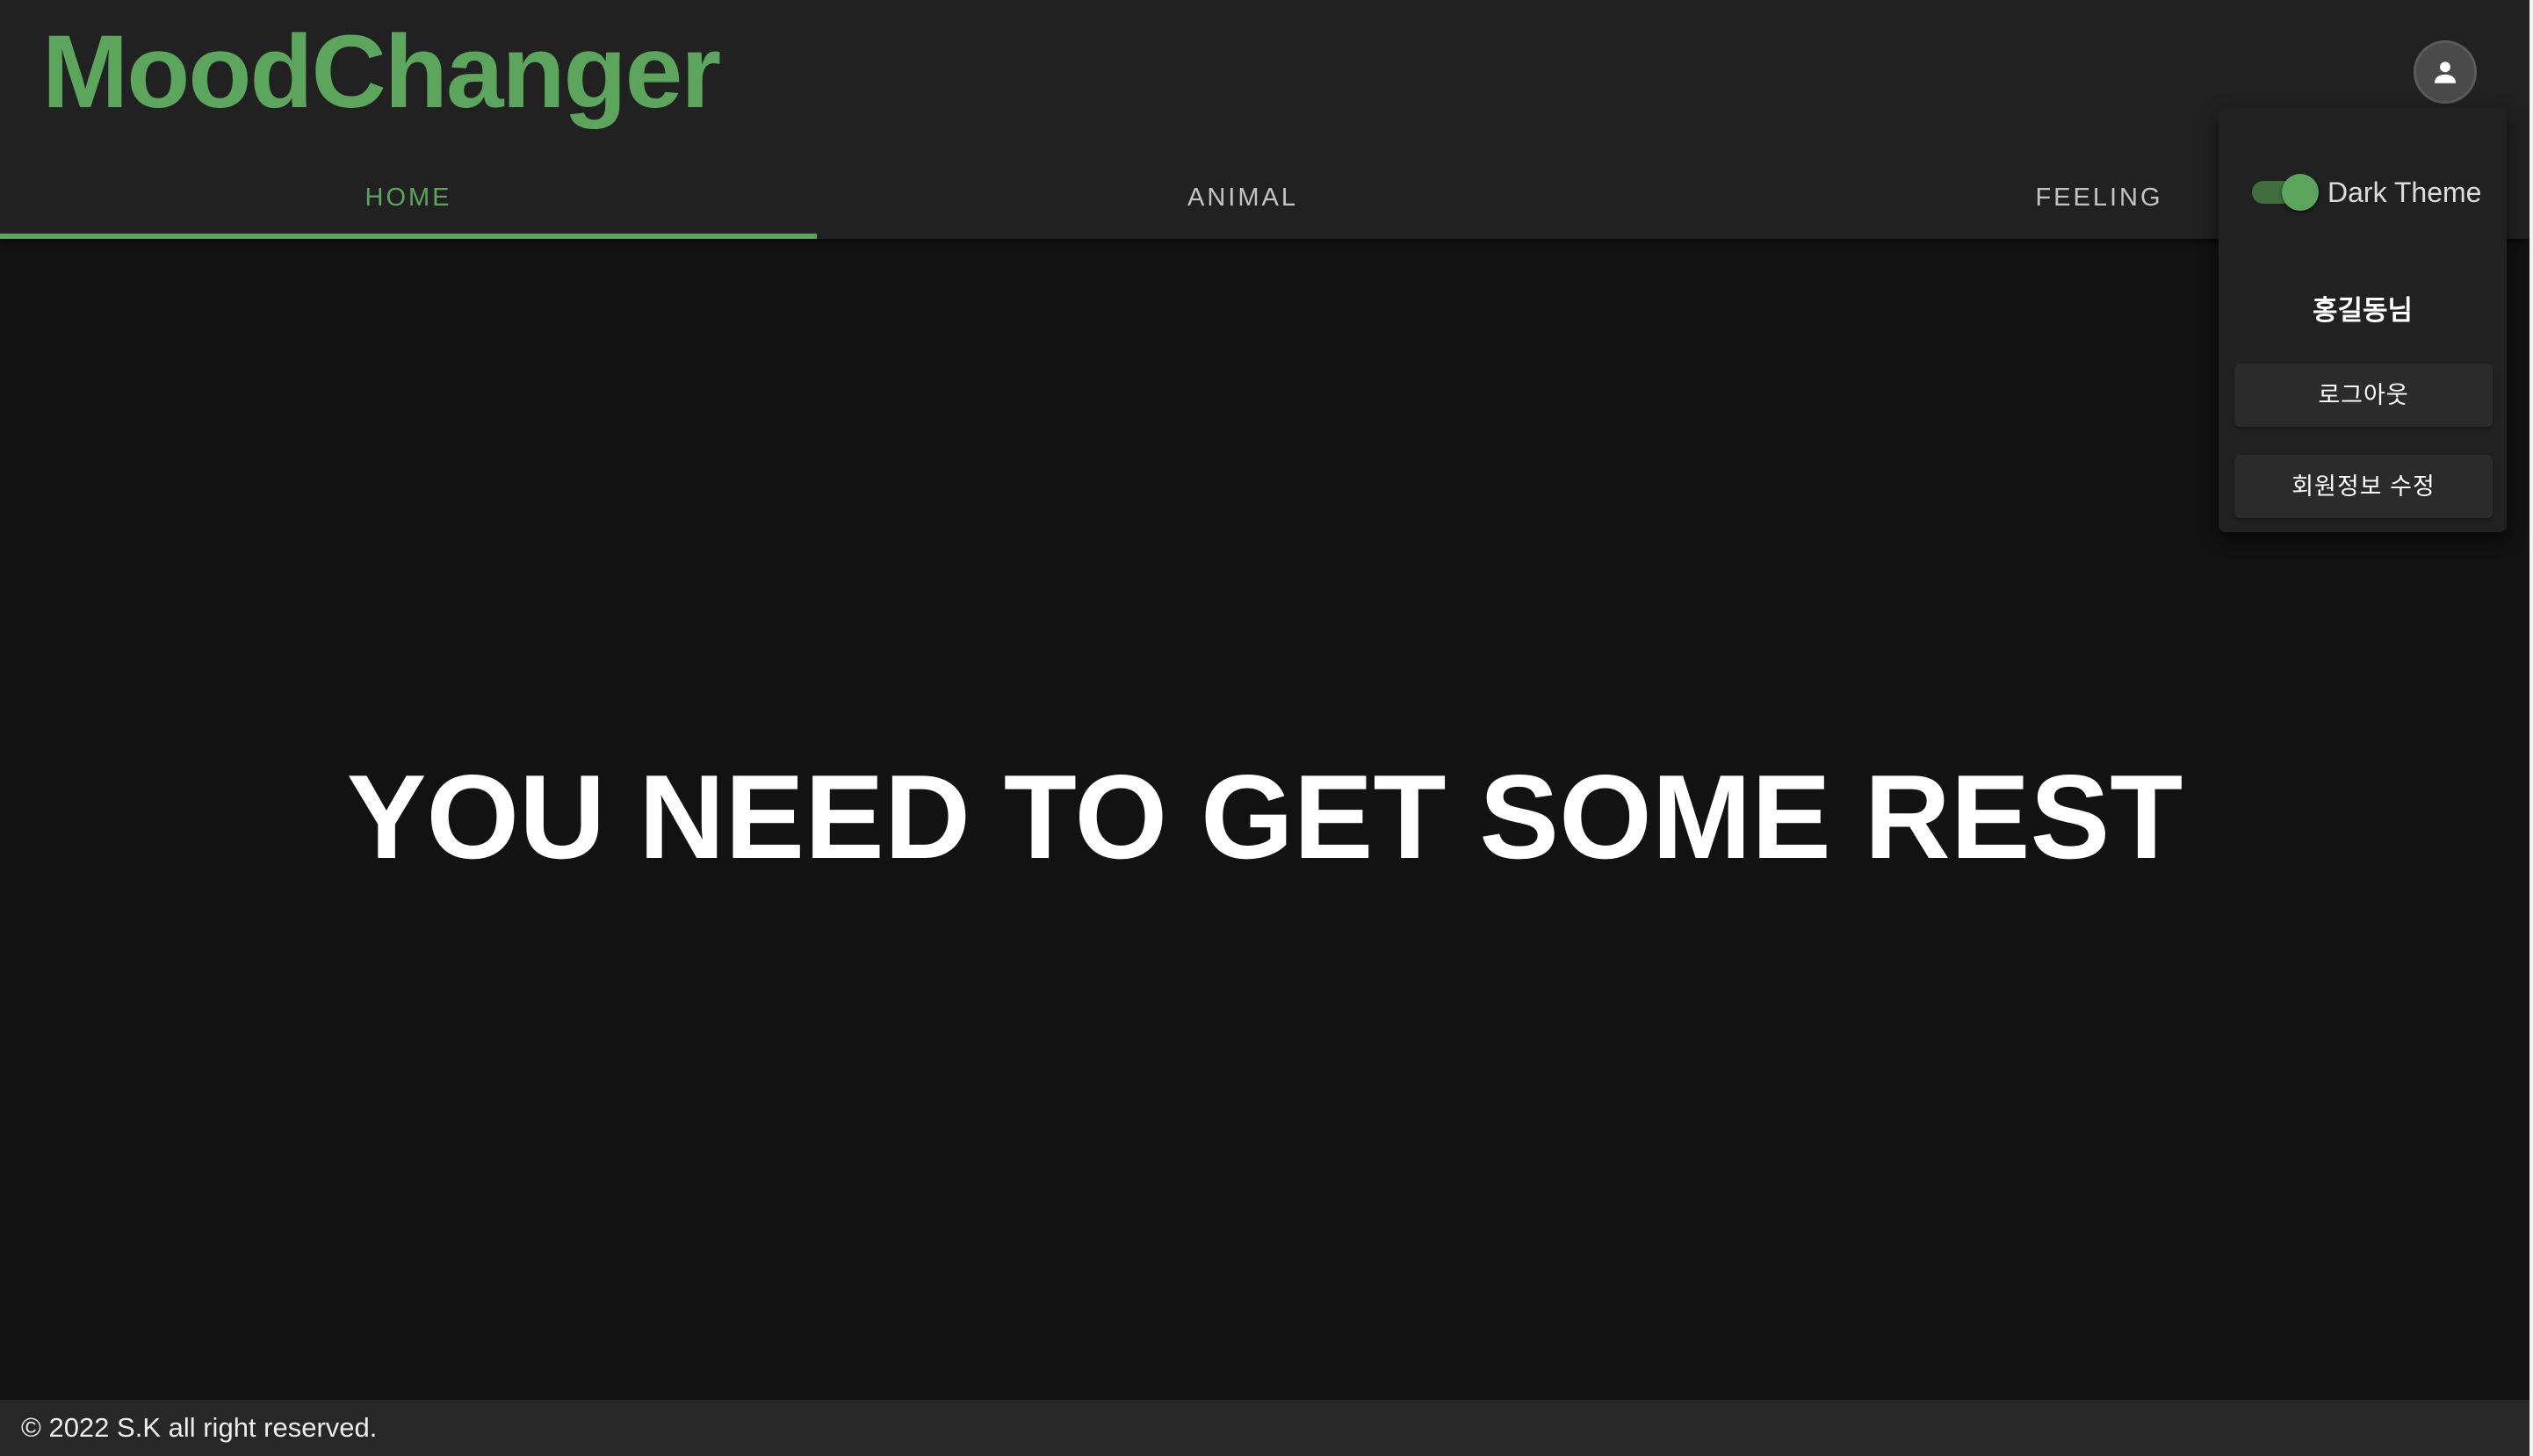 The image size is (2533, 1456). Describe the element at coordinates (1264, 1428) in the screenshot. I see `footer: © 2022 S.K all right reserved.` at that location.